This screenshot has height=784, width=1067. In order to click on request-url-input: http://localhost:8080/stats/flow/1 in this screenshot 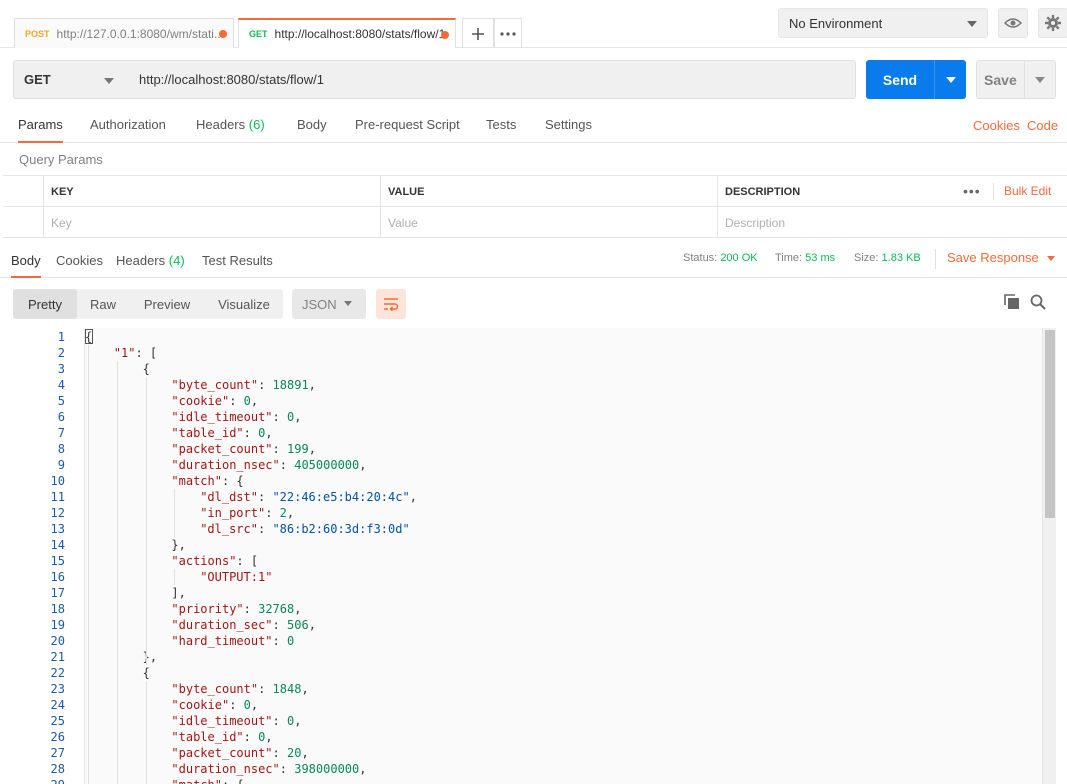, I will do `click(492, 79)`.